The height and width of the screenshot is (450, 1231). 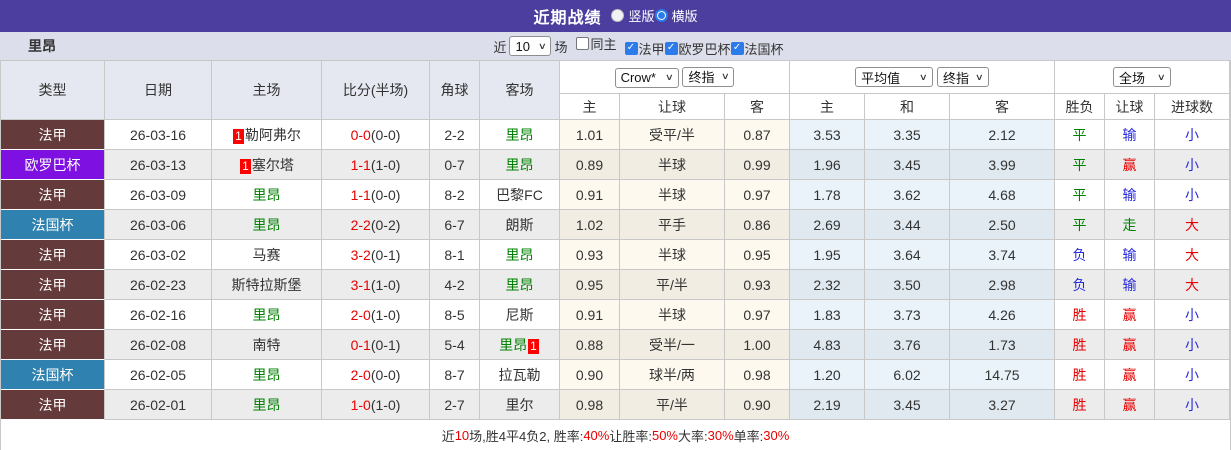 What do you see at coordinates (158, 285) in the screenshot?
I see `match-date-cell: 26-02-23` at bounding box center [158, 285].